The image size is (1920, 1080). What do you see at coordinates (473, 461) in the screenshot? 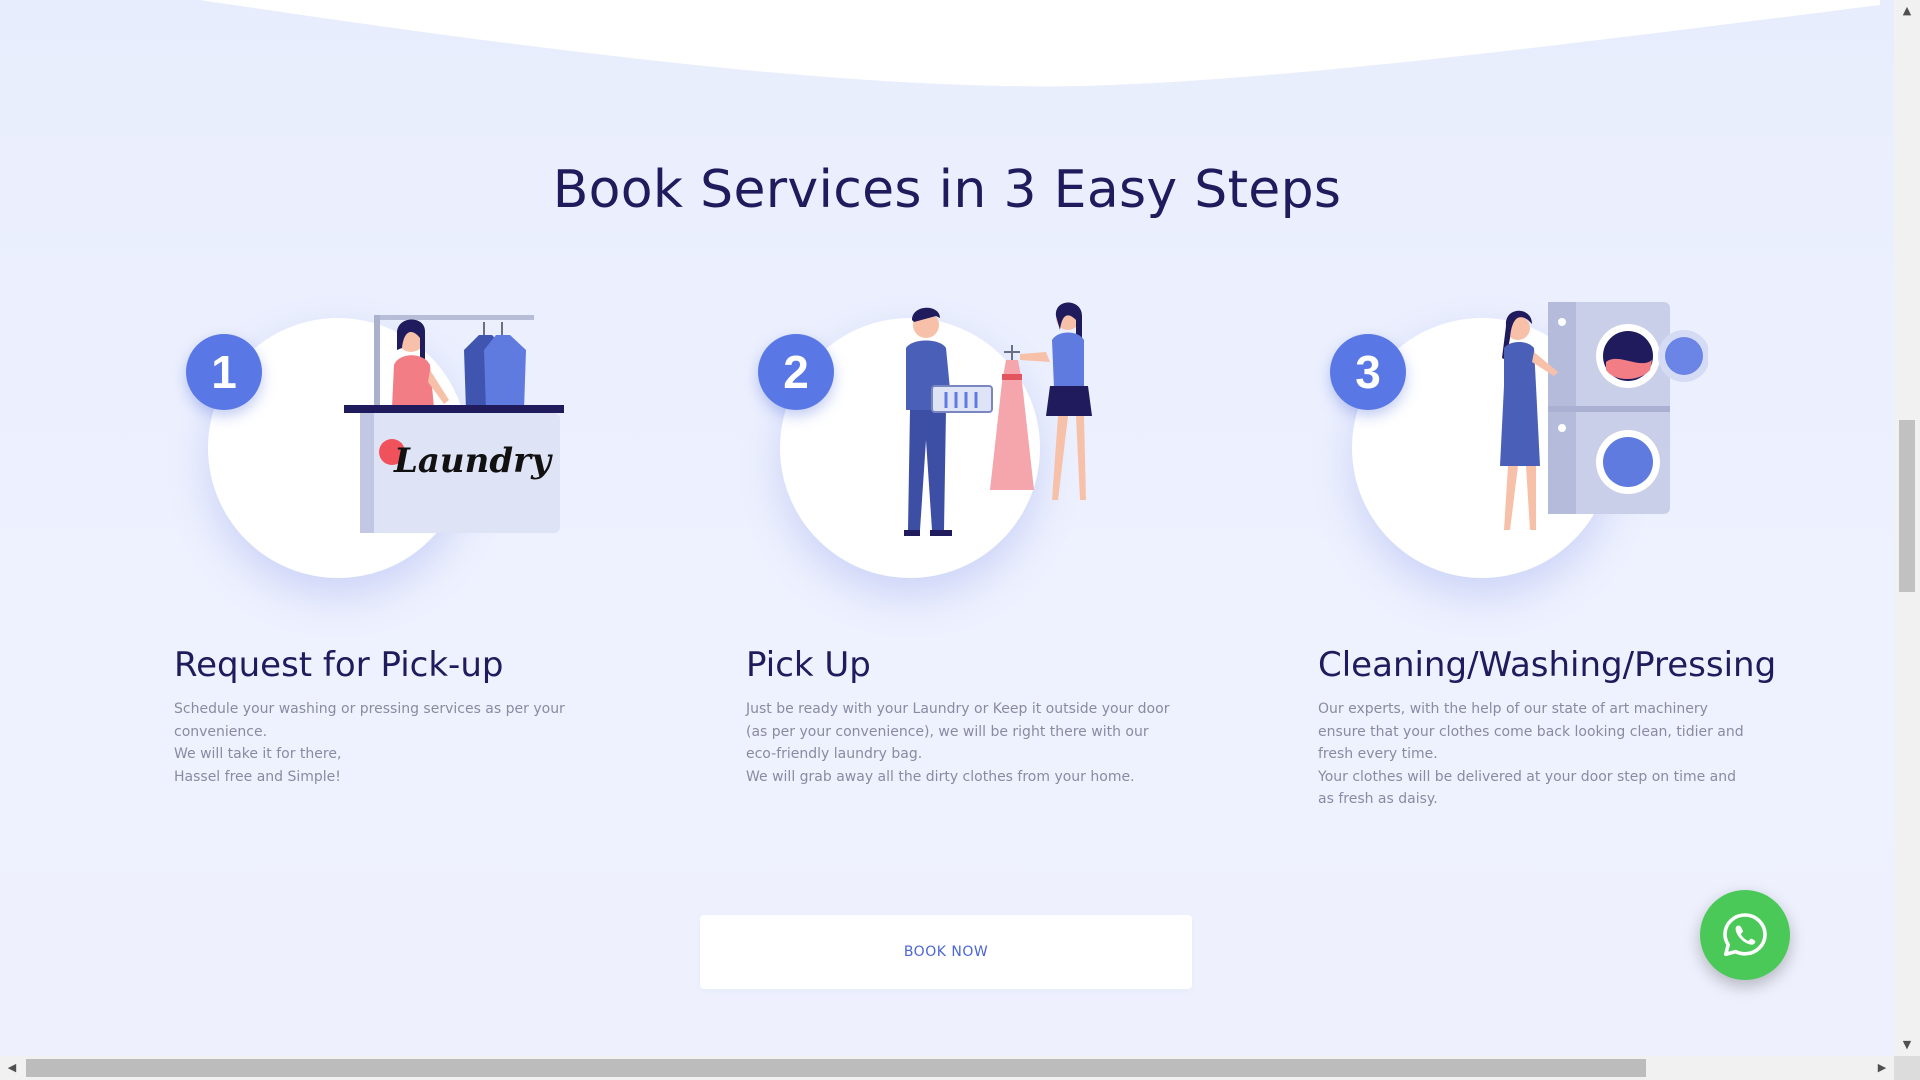
I see `laundry-sign-text: Laundry` at bounding box center [473, 461].